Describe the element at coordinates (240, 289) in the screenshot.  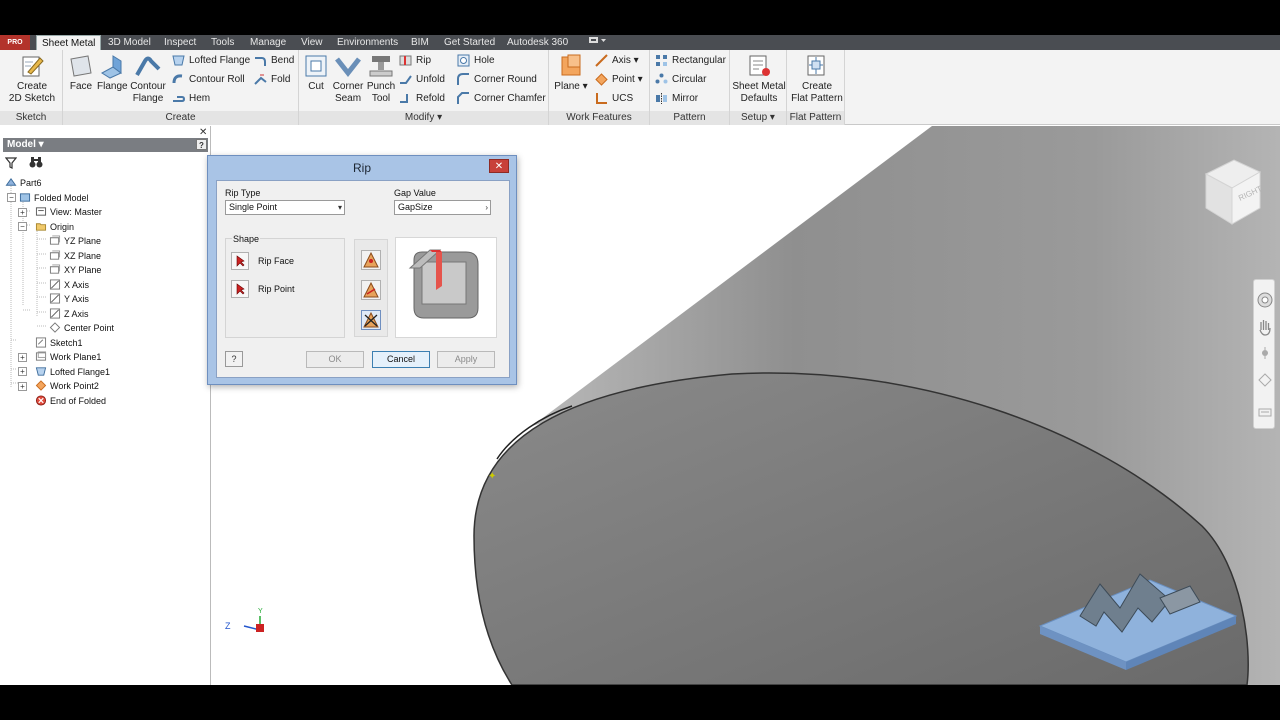
I see `rip-point-select-button` at that location.